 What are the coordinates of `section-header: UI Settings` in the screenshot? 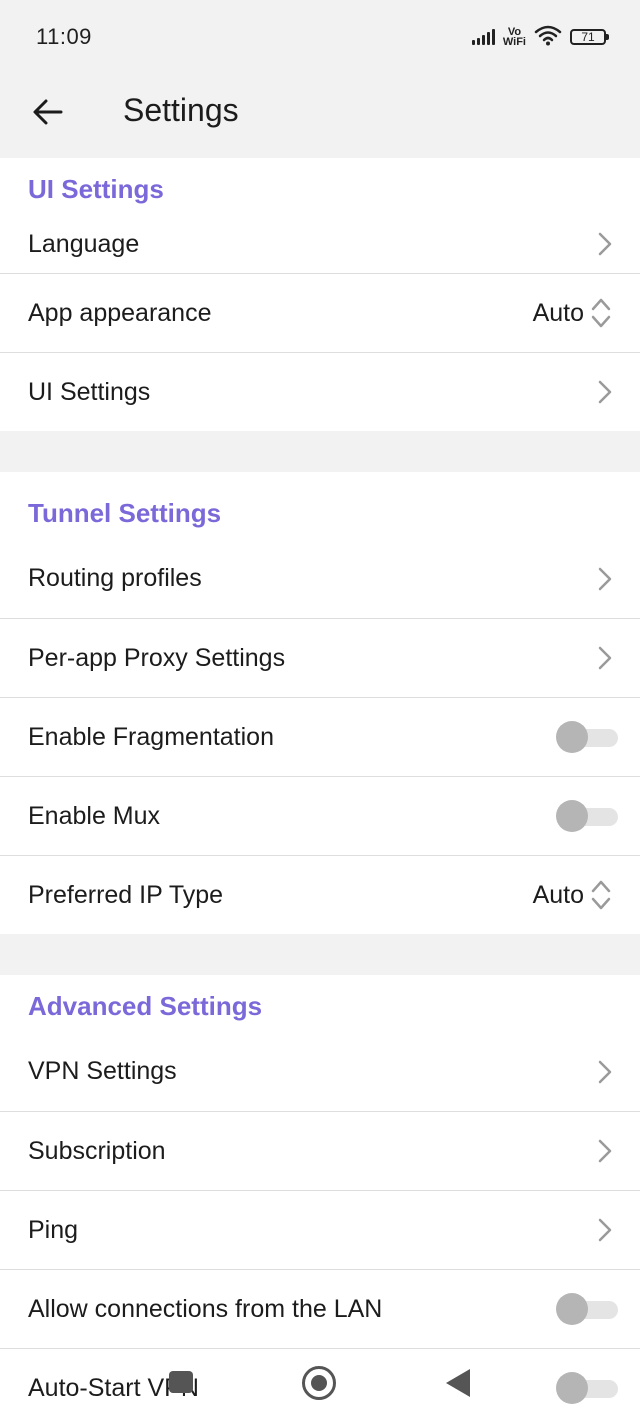 It's located at (96, 189).